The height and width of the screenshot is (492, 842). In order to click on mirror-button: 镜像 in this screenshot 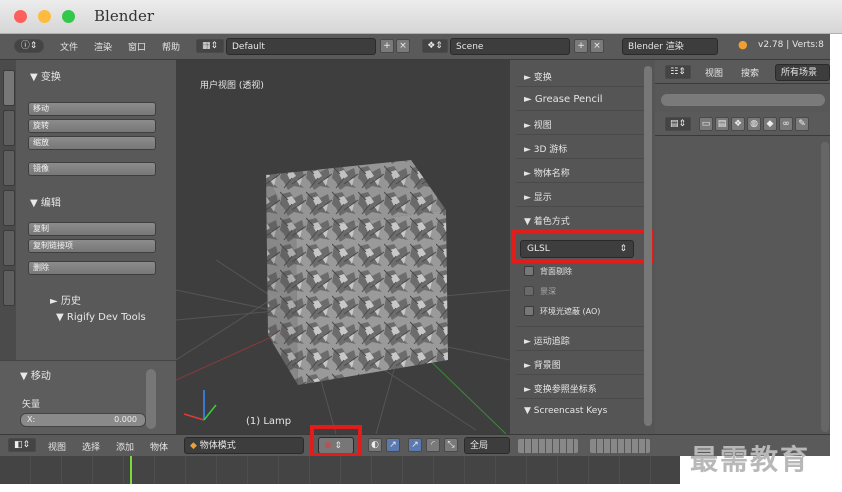, I will do `click(92, 169)`.